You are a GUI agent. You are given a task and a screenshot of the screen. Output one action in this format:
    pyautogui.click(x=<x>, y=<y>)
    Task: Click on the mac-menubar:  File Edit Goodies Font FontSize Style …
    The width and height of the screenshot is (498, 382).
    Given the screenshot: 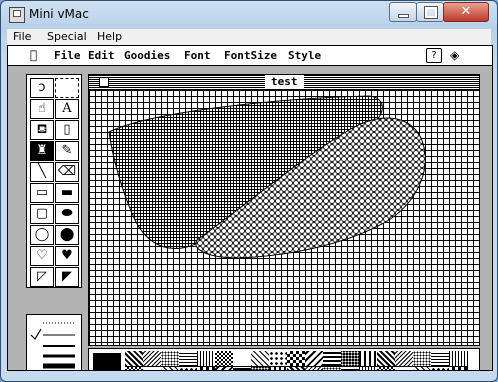 What is the action you would take?
    pyautogui.click(x=250, y=56)
    